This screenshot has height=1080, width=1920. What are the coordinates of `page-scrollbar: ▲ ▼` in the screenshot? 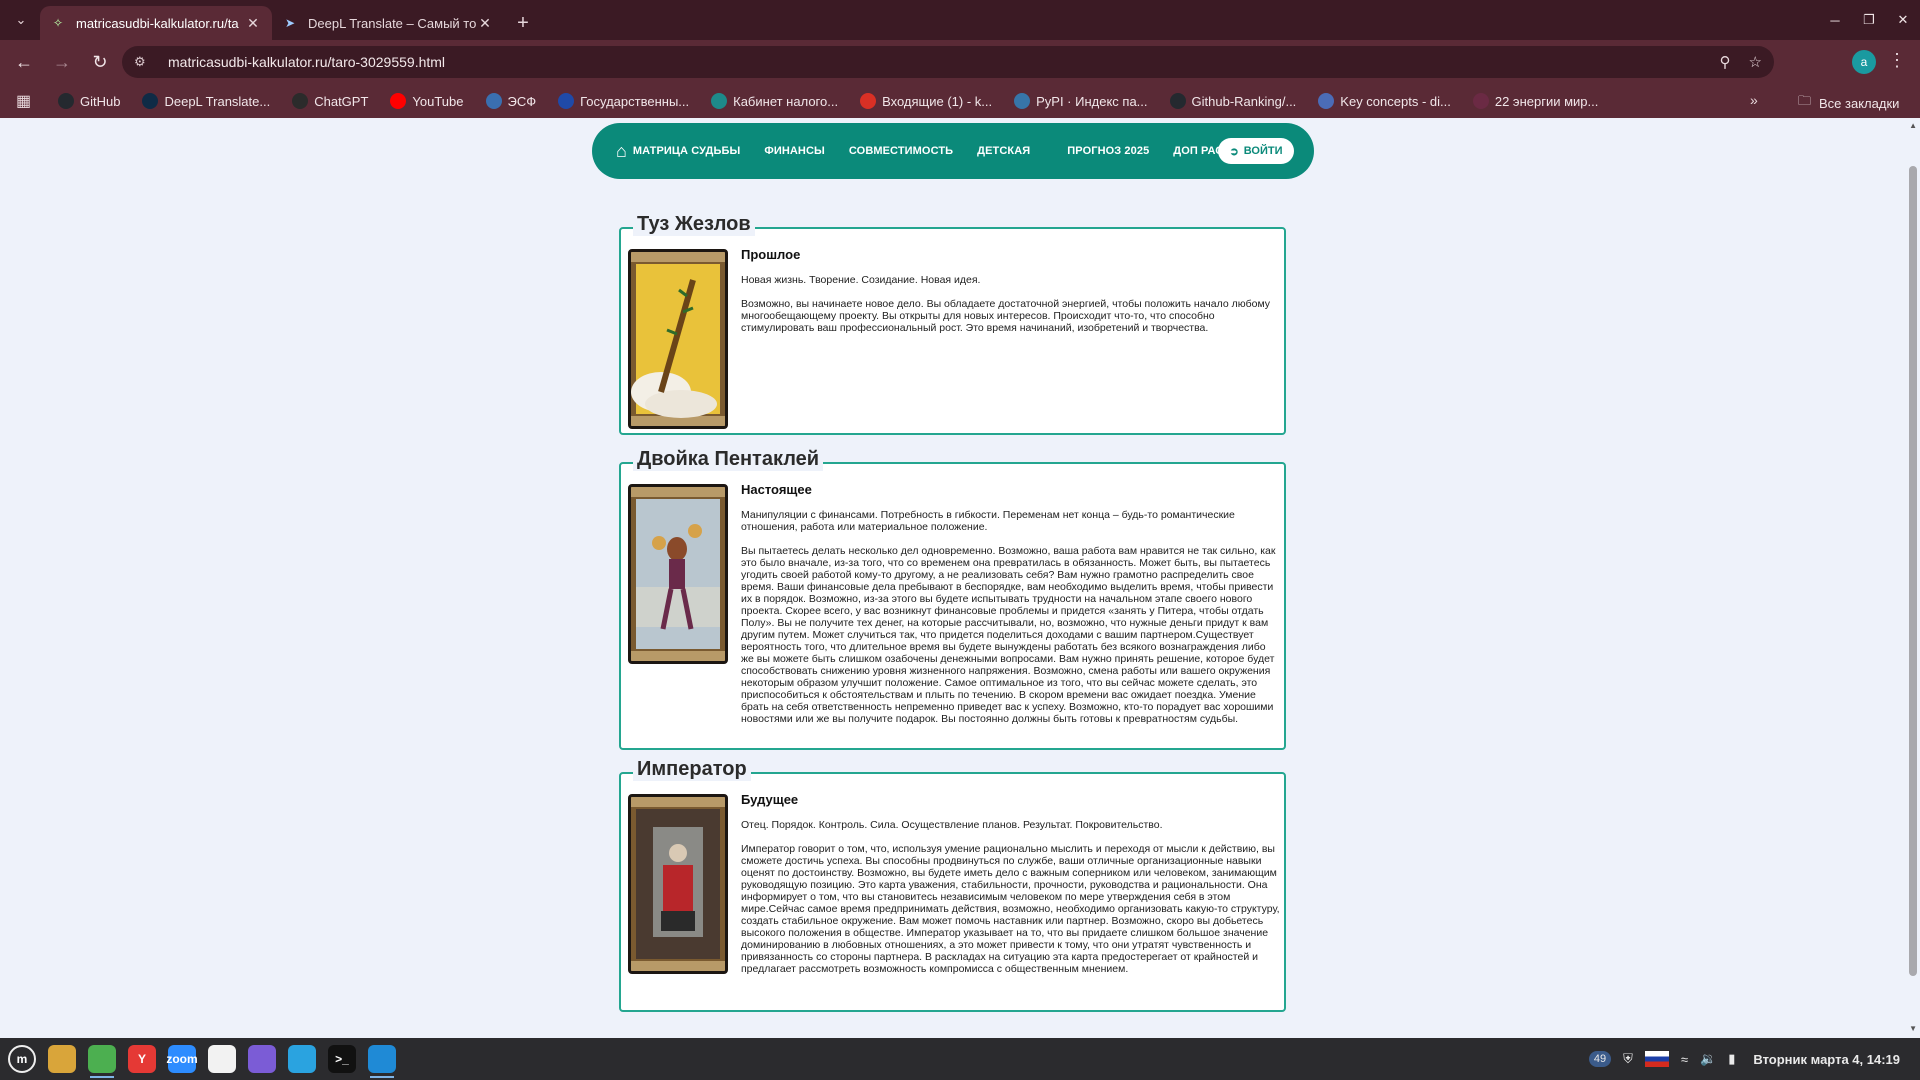 It's located at (1913, 578).